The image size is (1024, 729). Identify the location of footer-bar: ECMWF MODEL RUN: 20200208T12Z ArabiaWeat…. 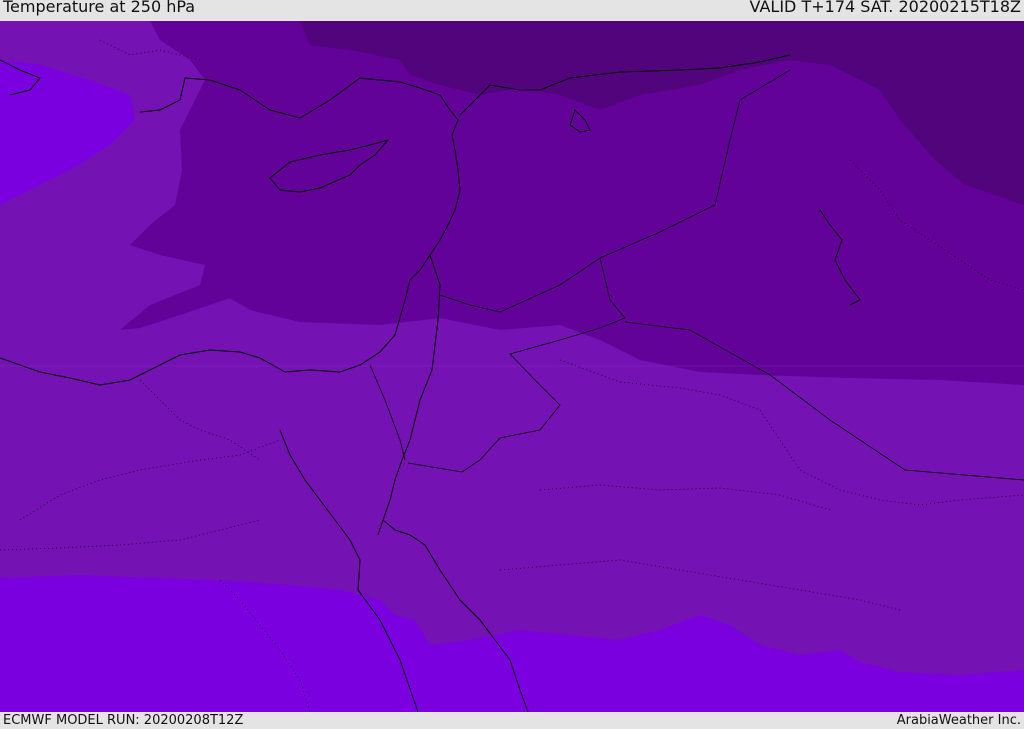
(512, 720).